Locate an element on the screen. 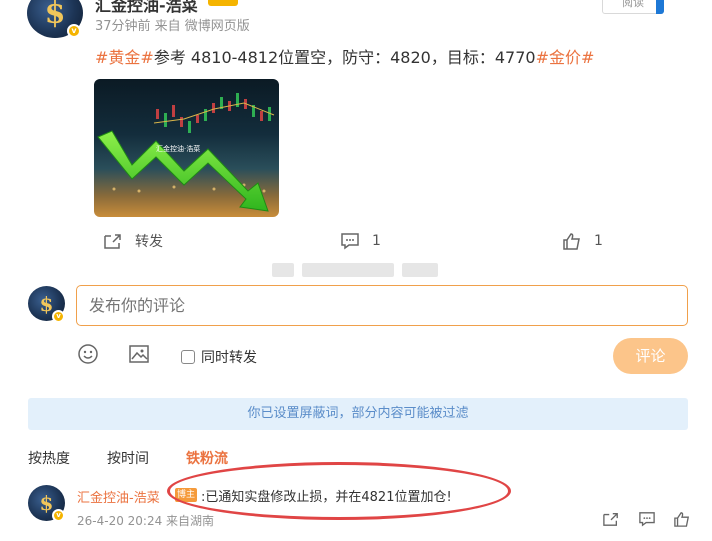  image-icon is located at coordinates (139, 354).